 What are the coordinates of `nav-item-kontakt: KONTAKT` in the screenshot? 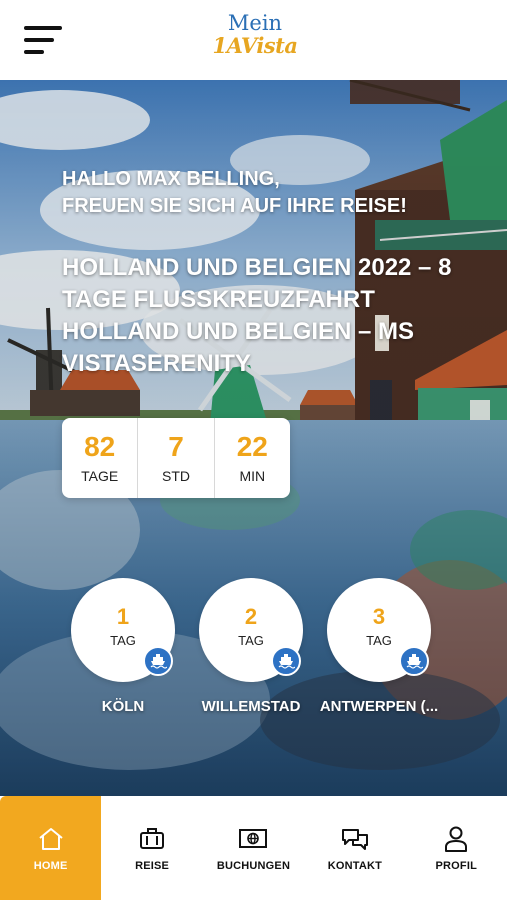 It's located at (354, 848).